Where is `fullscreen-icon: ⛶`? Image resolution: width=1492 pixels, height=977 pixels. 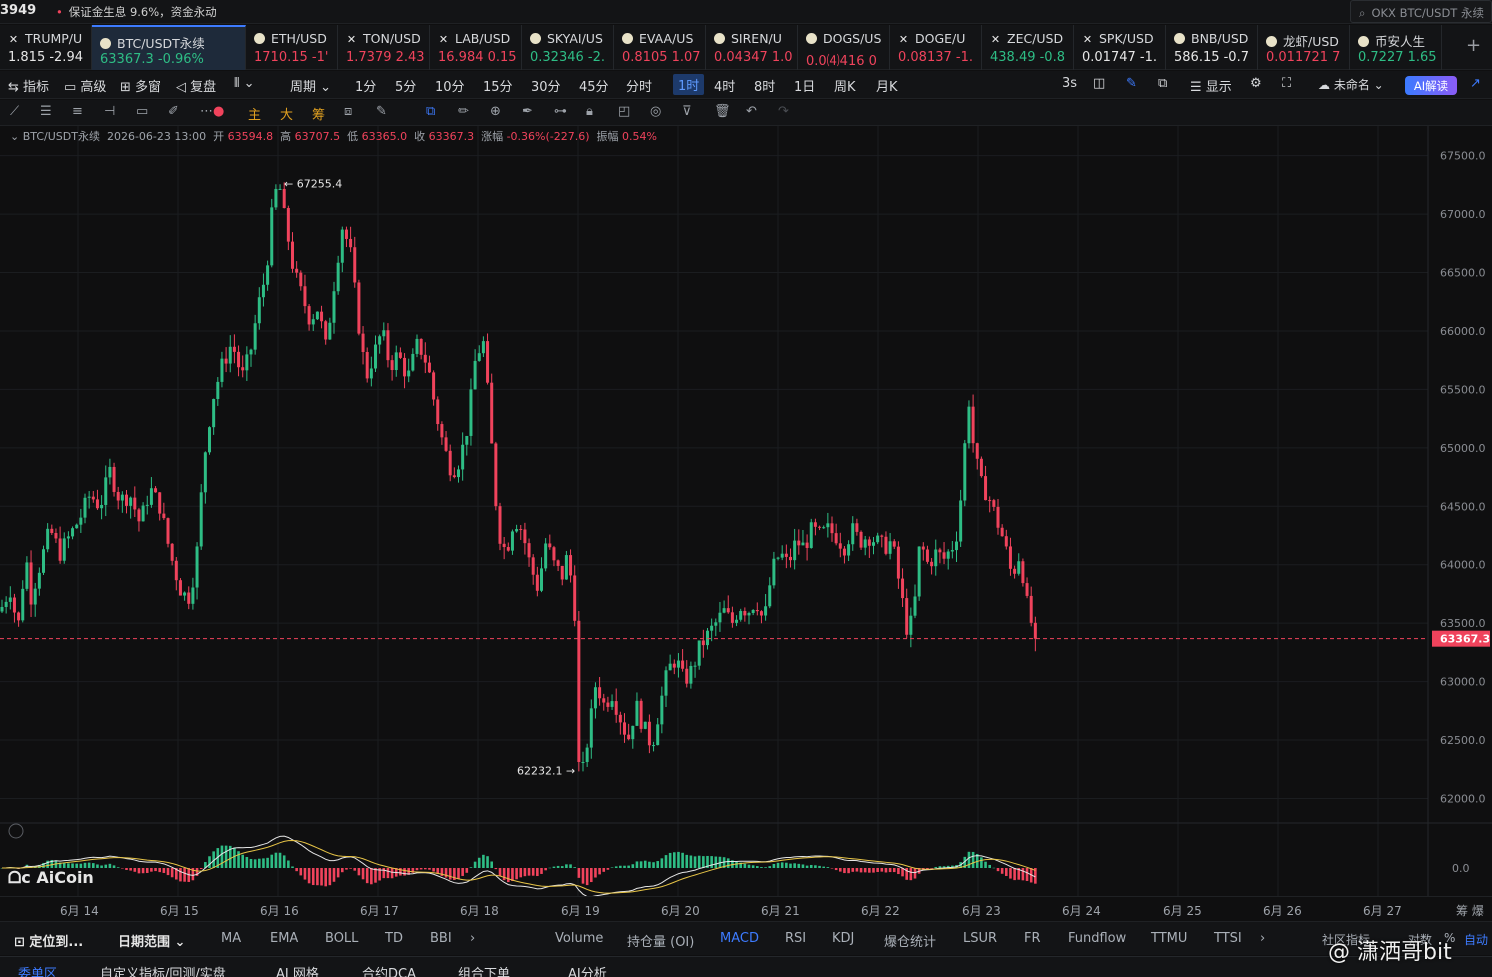
fullscreen-icon: ⛶ is located at coordinates (1286, 83).